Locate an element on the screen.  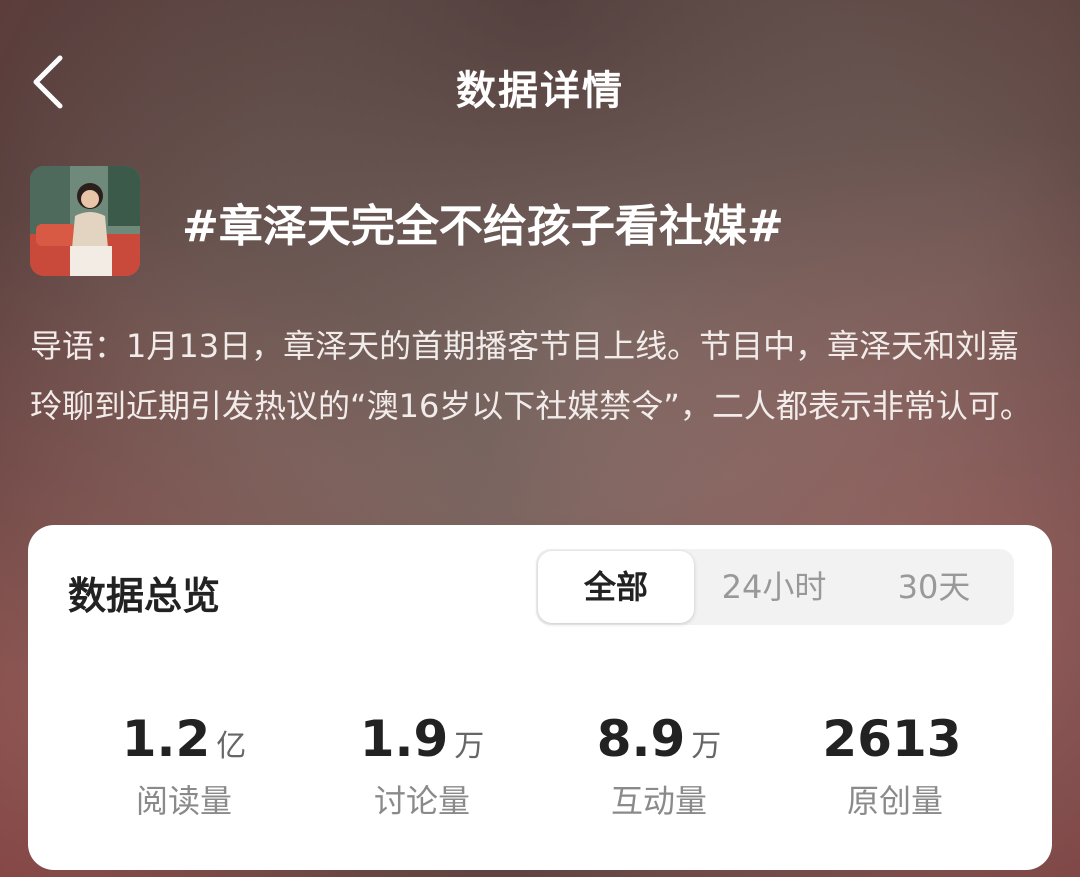
page-title: 数据详情 is located at coordinates (540, 91).